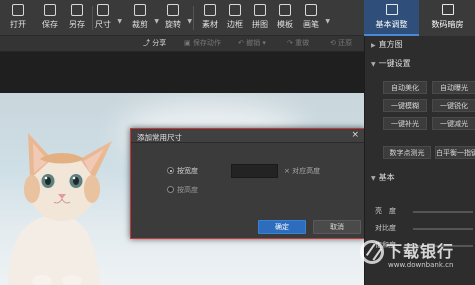 This screenshot has width=475, height=285. What do you see at coordinates (385, 245) in the screenshot?
I see `saturation-label: 饱和度` at bounding box center [385, 245].